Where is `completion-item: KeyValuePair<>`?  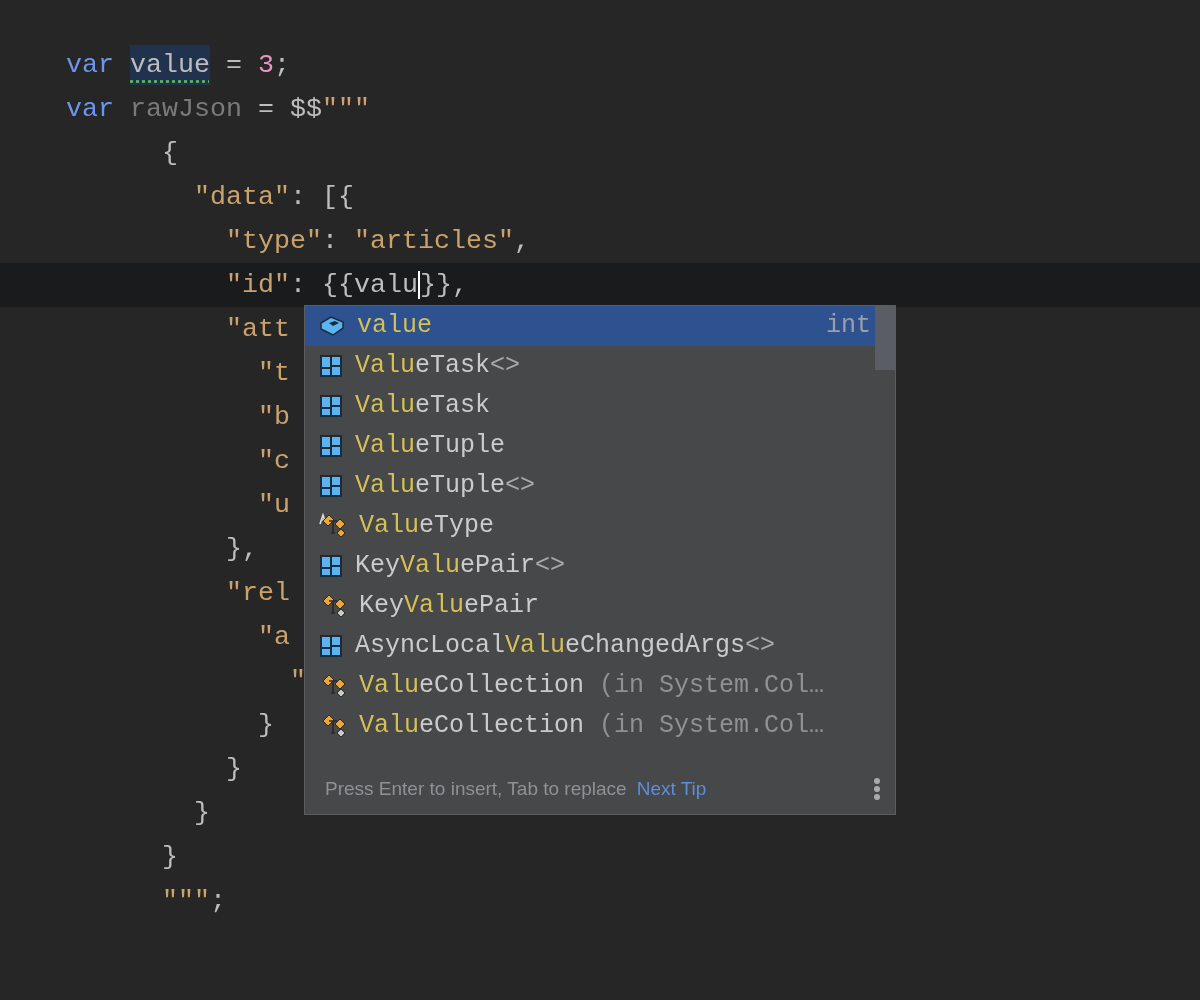 completion-item: KeyValuePair<> is located at coordinates (600, 566).